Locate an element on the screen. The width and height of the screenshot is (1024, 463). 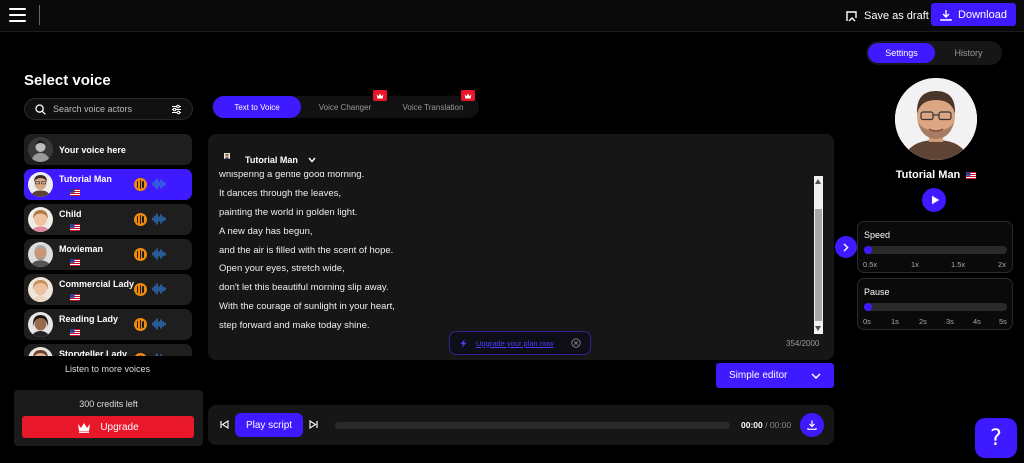
script-scrollbar is located at coordinates (818, 255).